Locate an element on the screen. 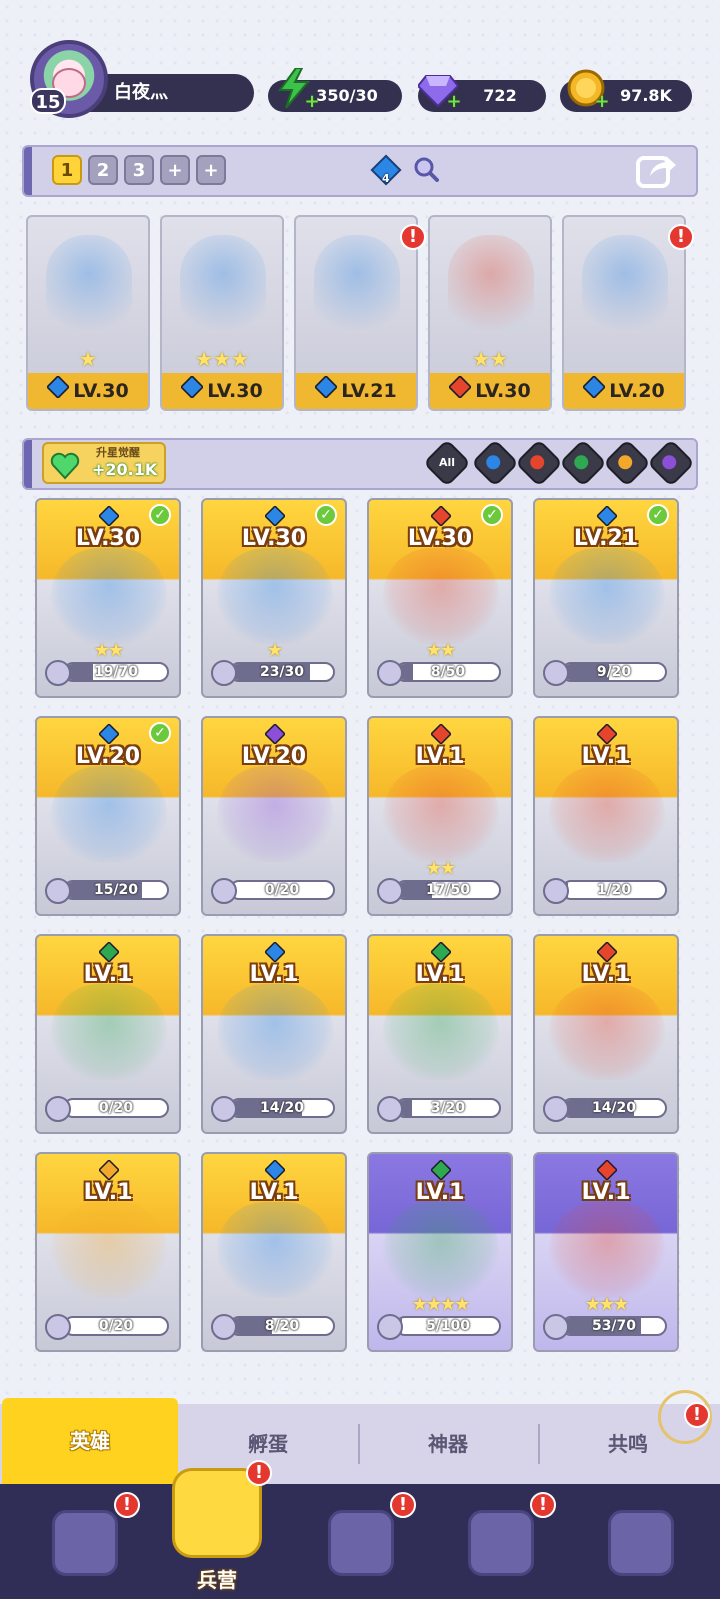 The width and height of the screenshot is (720, 1599). team-hero-card: LV.21 is located at coordinates (356, 313).